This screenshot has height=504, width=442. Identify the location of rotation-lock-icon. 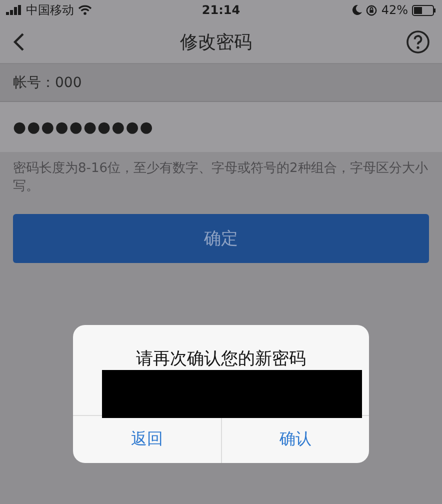
(372, 10).